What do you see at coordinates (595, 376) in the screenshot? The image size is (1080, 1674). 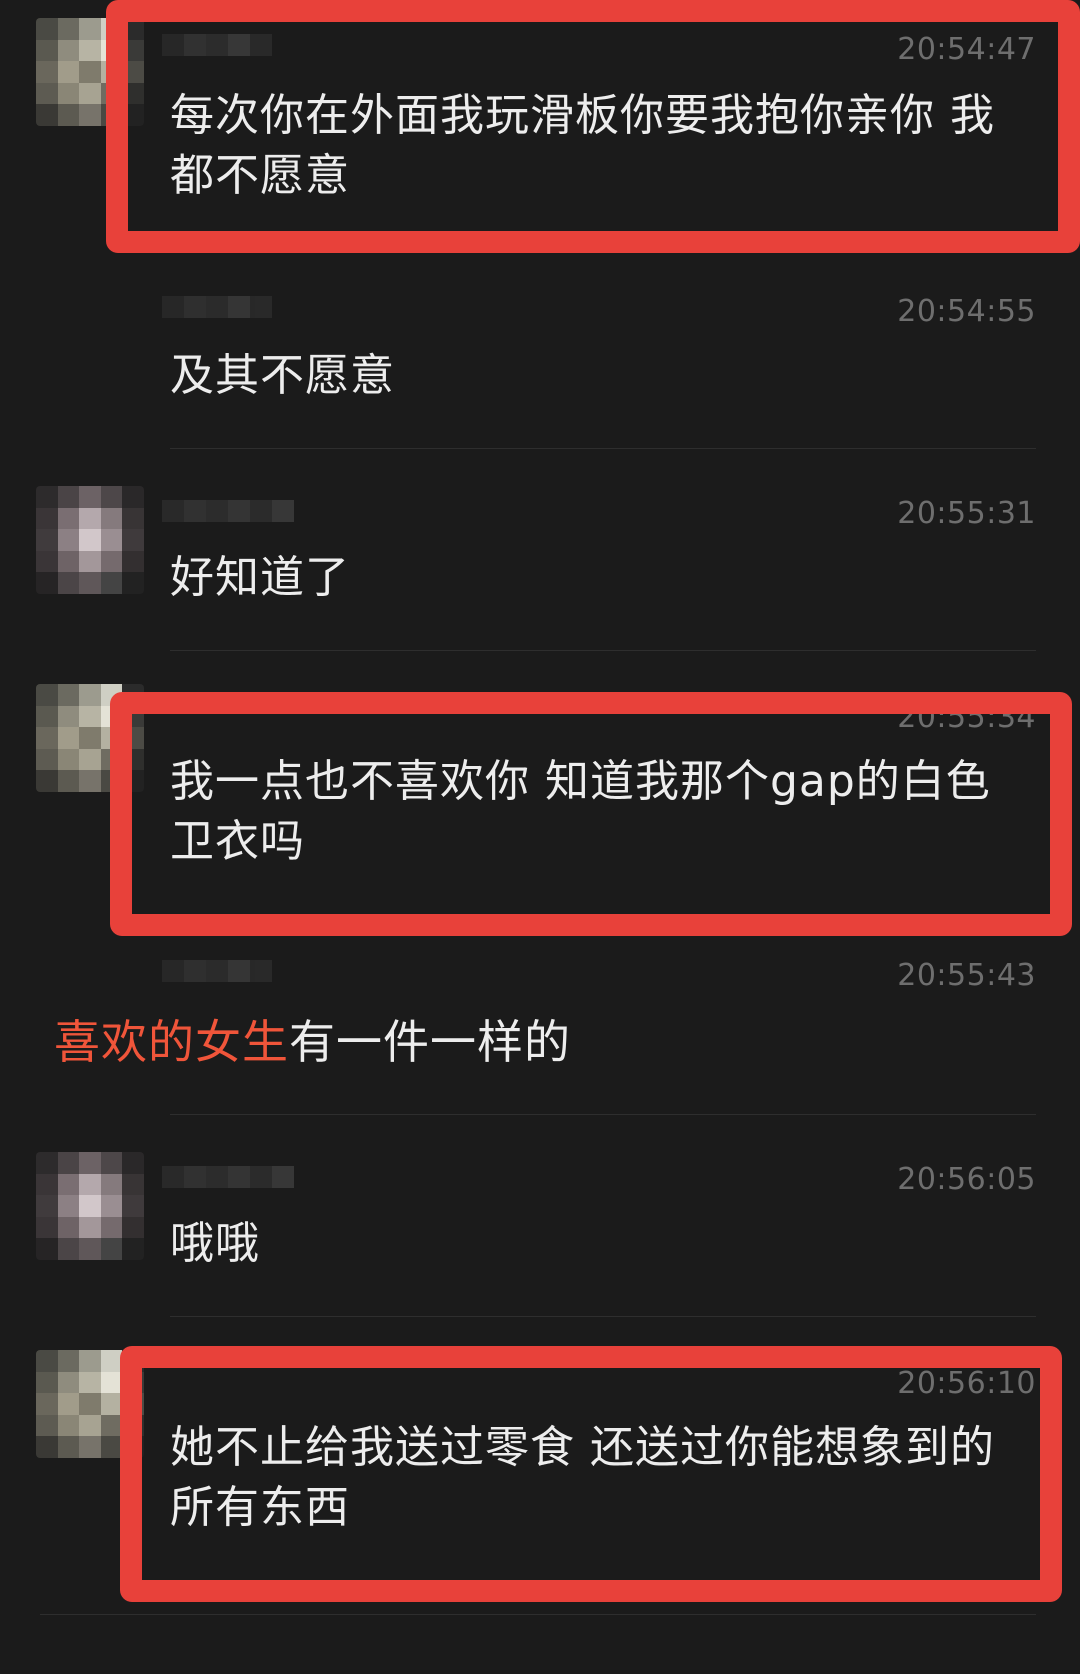 I see `message-text: 及其不愿意` at bounding box center [595, 376].